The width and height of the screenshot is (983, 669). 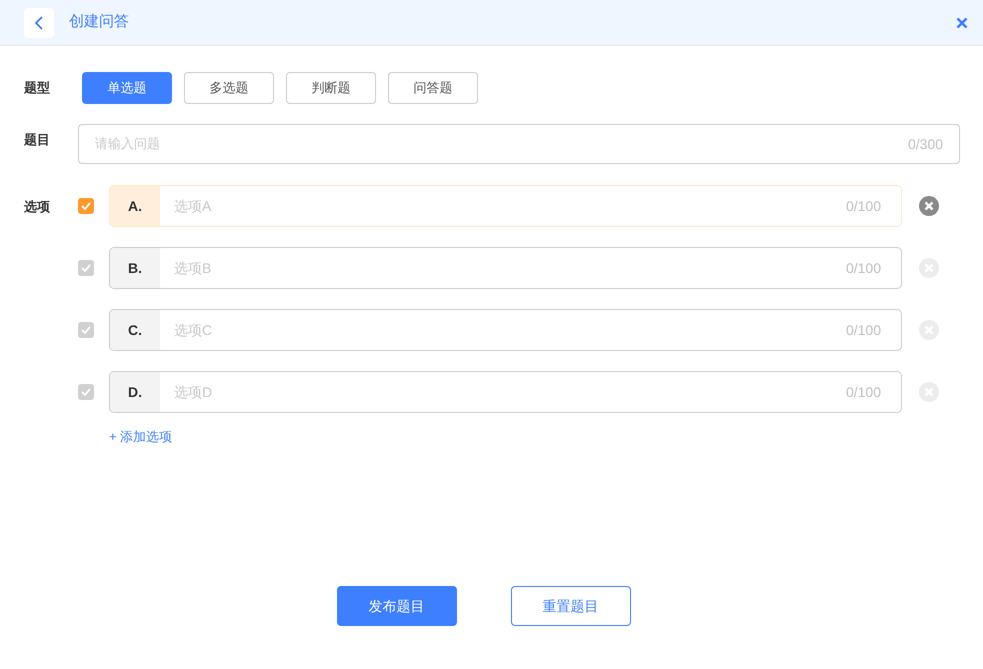 What do you see at coordinates (570, 606) in the screenshot?
I see `action-button: 重置题目` at bounding box center [570, 606].